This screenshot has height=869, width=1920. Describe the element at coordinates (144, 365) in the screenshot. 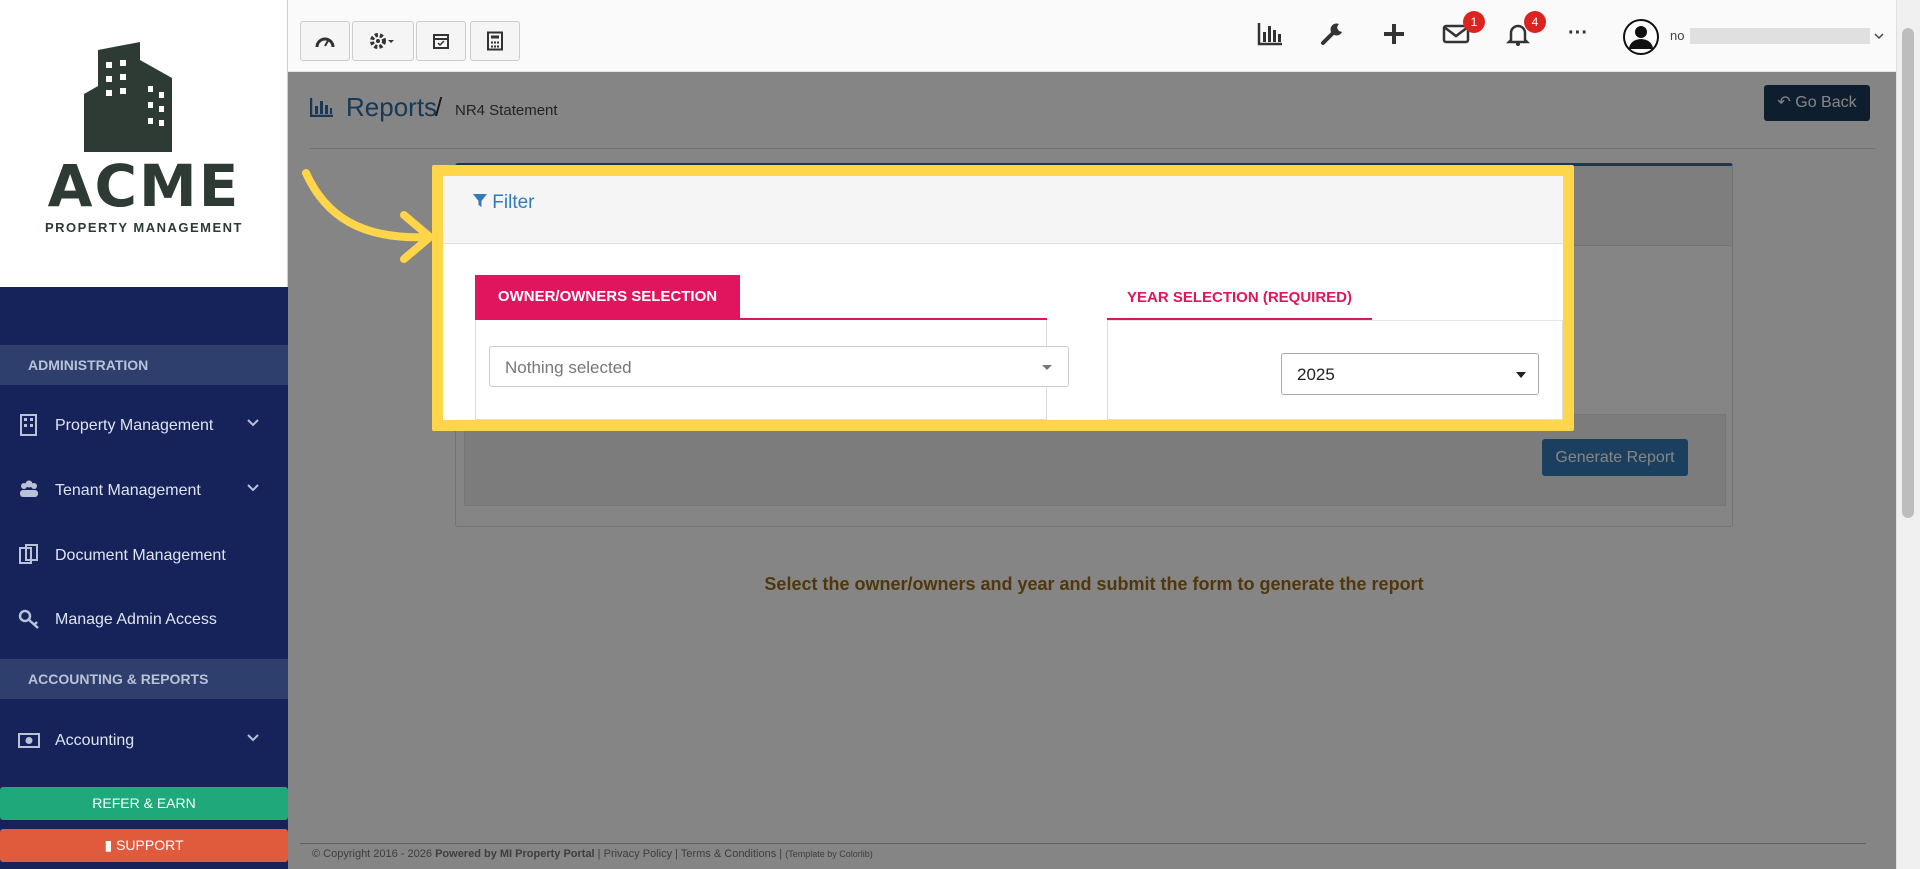

I see `section-administration: ADMINISTRATION` at that location.